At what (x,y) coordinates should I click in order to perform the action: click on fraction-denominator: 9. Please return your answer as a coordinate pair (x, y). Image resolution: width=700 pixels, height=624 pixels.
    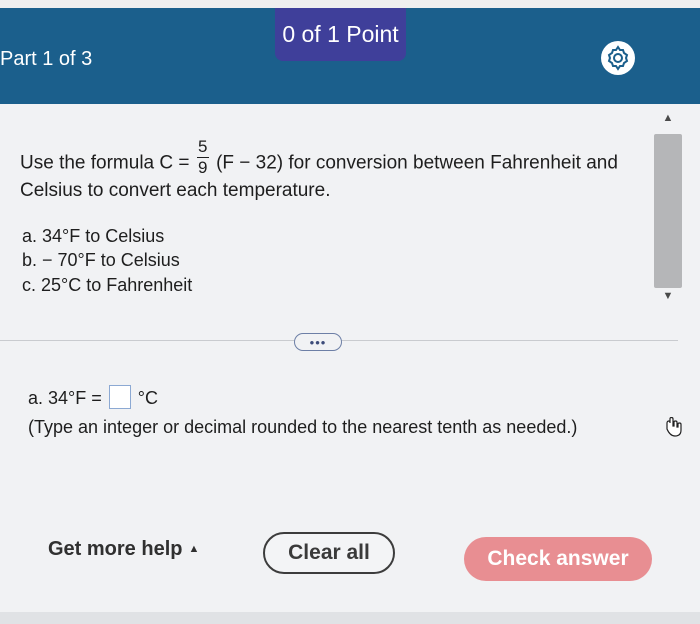
    Looking at the image, I should click on (203, 167).